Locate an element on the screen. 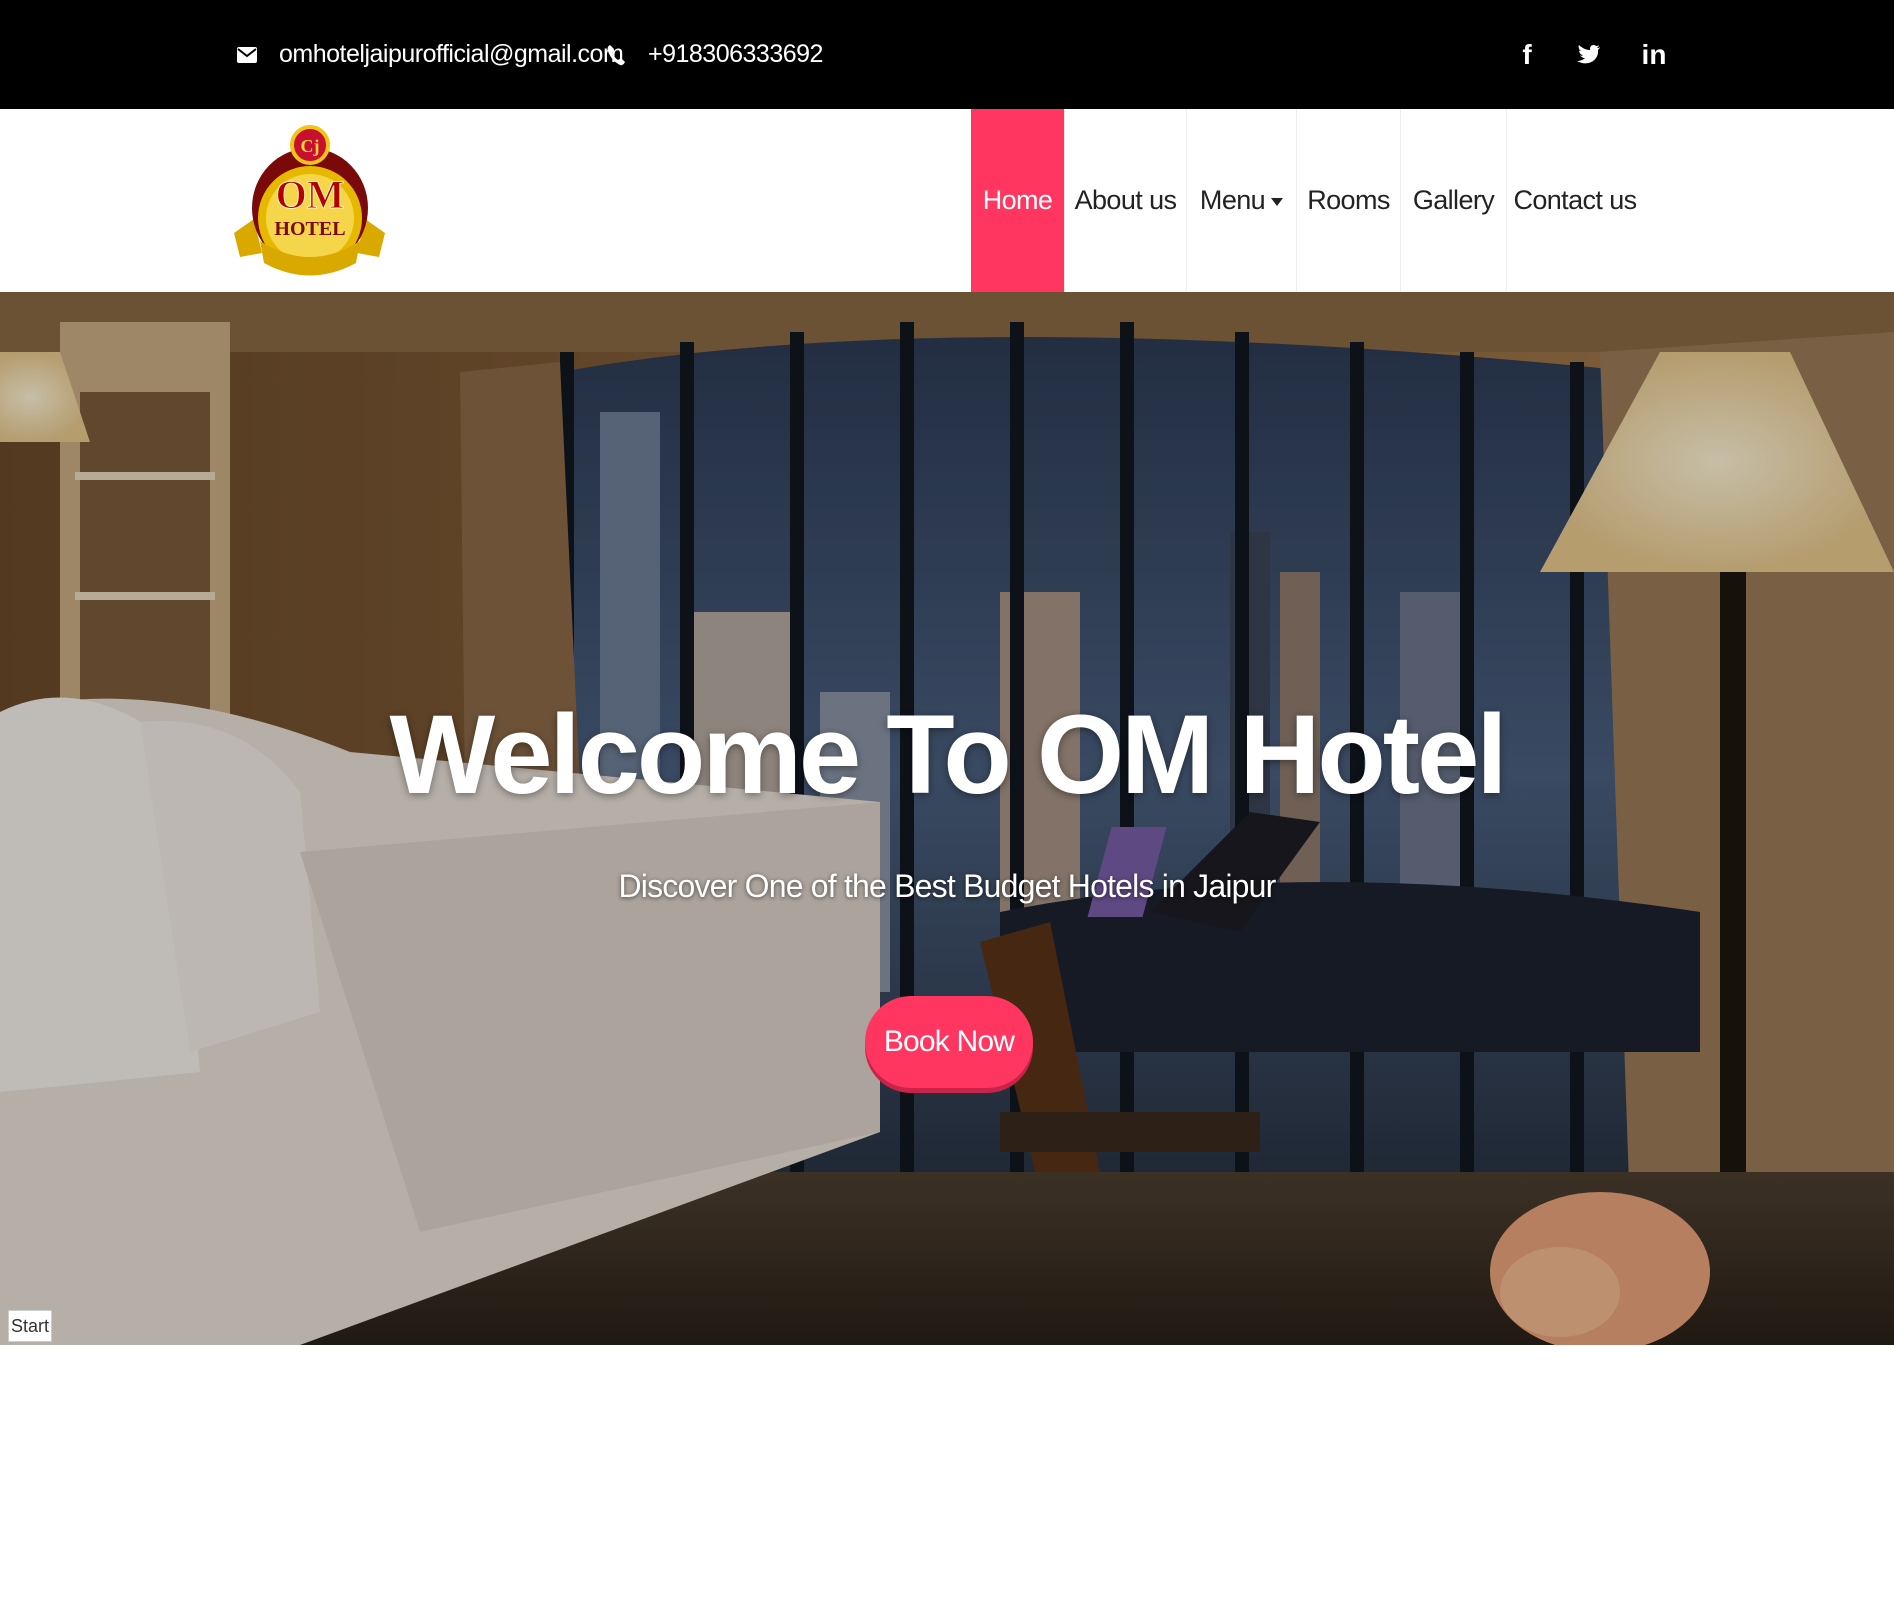 The image size is (1894, 1616). hero-title: Welcome To OM Hotel is located at coordinates (948, 754).